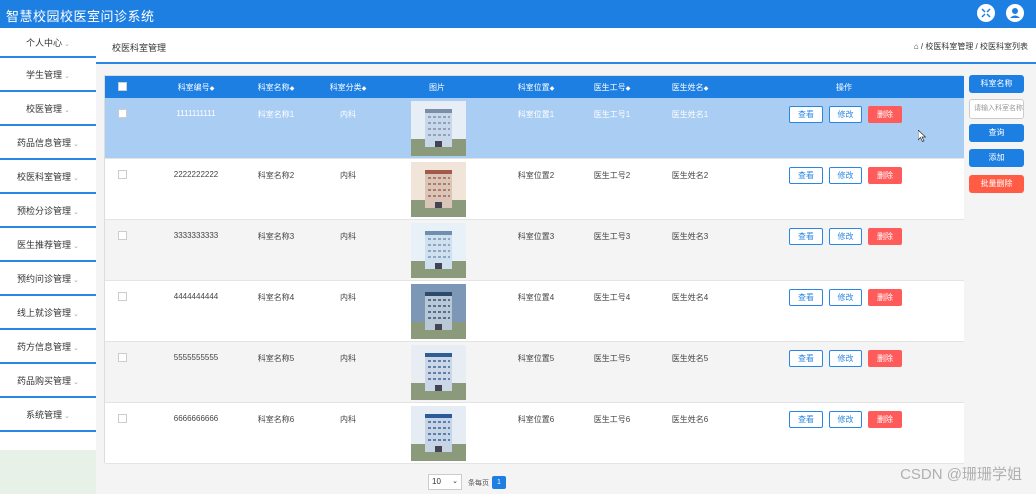  Describe the element at coordinates (612, 175) in the screenshot. I see `cell-doctor-id: 医生工号2` at that location.